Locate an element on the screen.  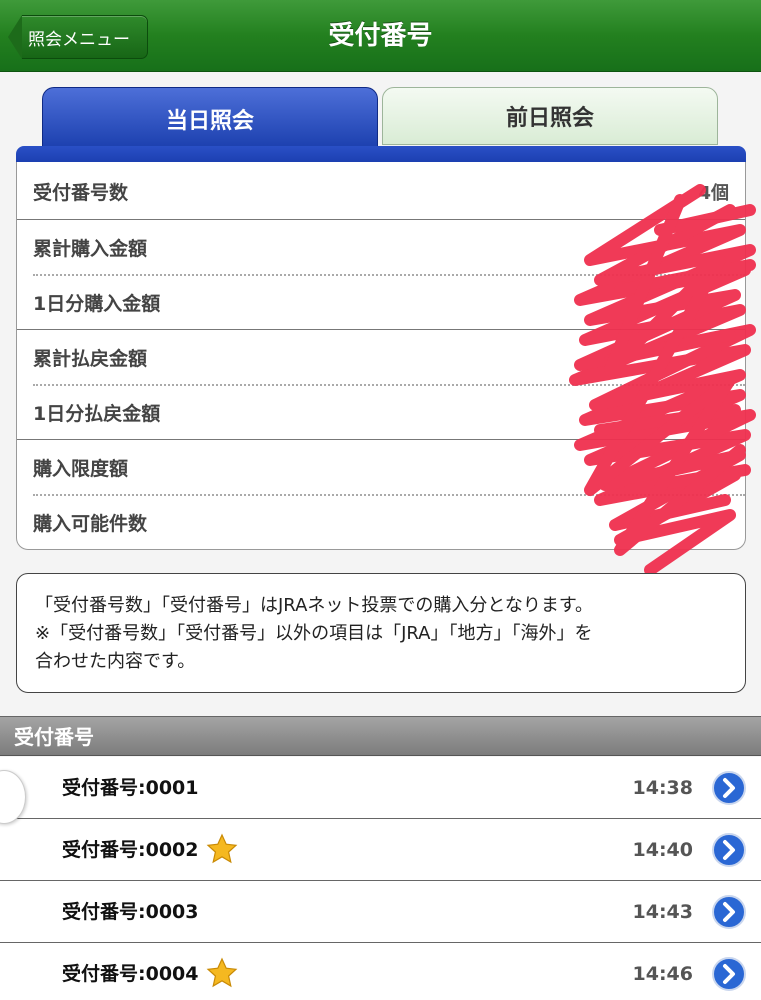
note-line: 合わせた内容です。 is located at coordinates (115, 661).